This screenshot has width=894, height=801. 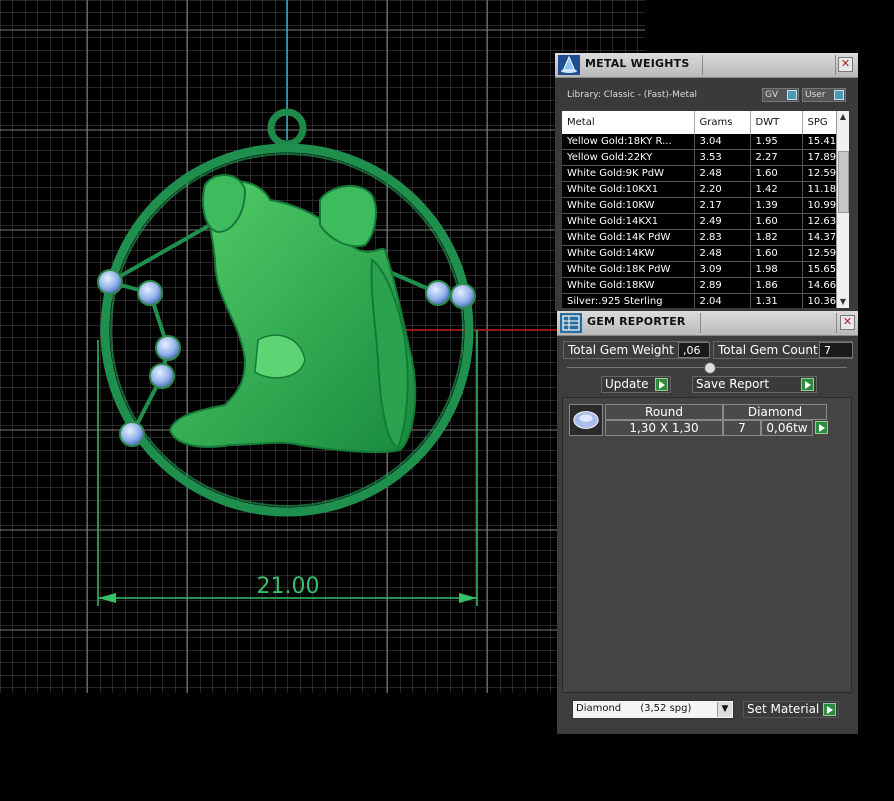 What do you see at coordinates (694, 350) in the screenshot?
I see `total-gem-weight-value: ,06` at bounding box center [694, 350].